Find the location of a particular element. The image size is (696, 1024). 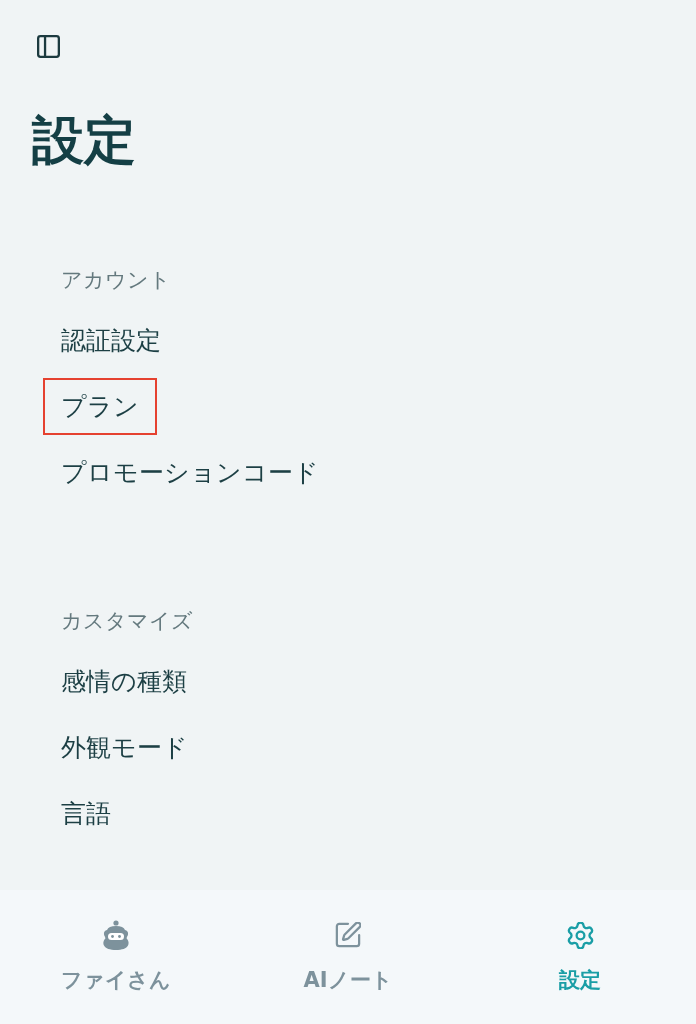

sidebar-icon is located at coordinates (48, 46).